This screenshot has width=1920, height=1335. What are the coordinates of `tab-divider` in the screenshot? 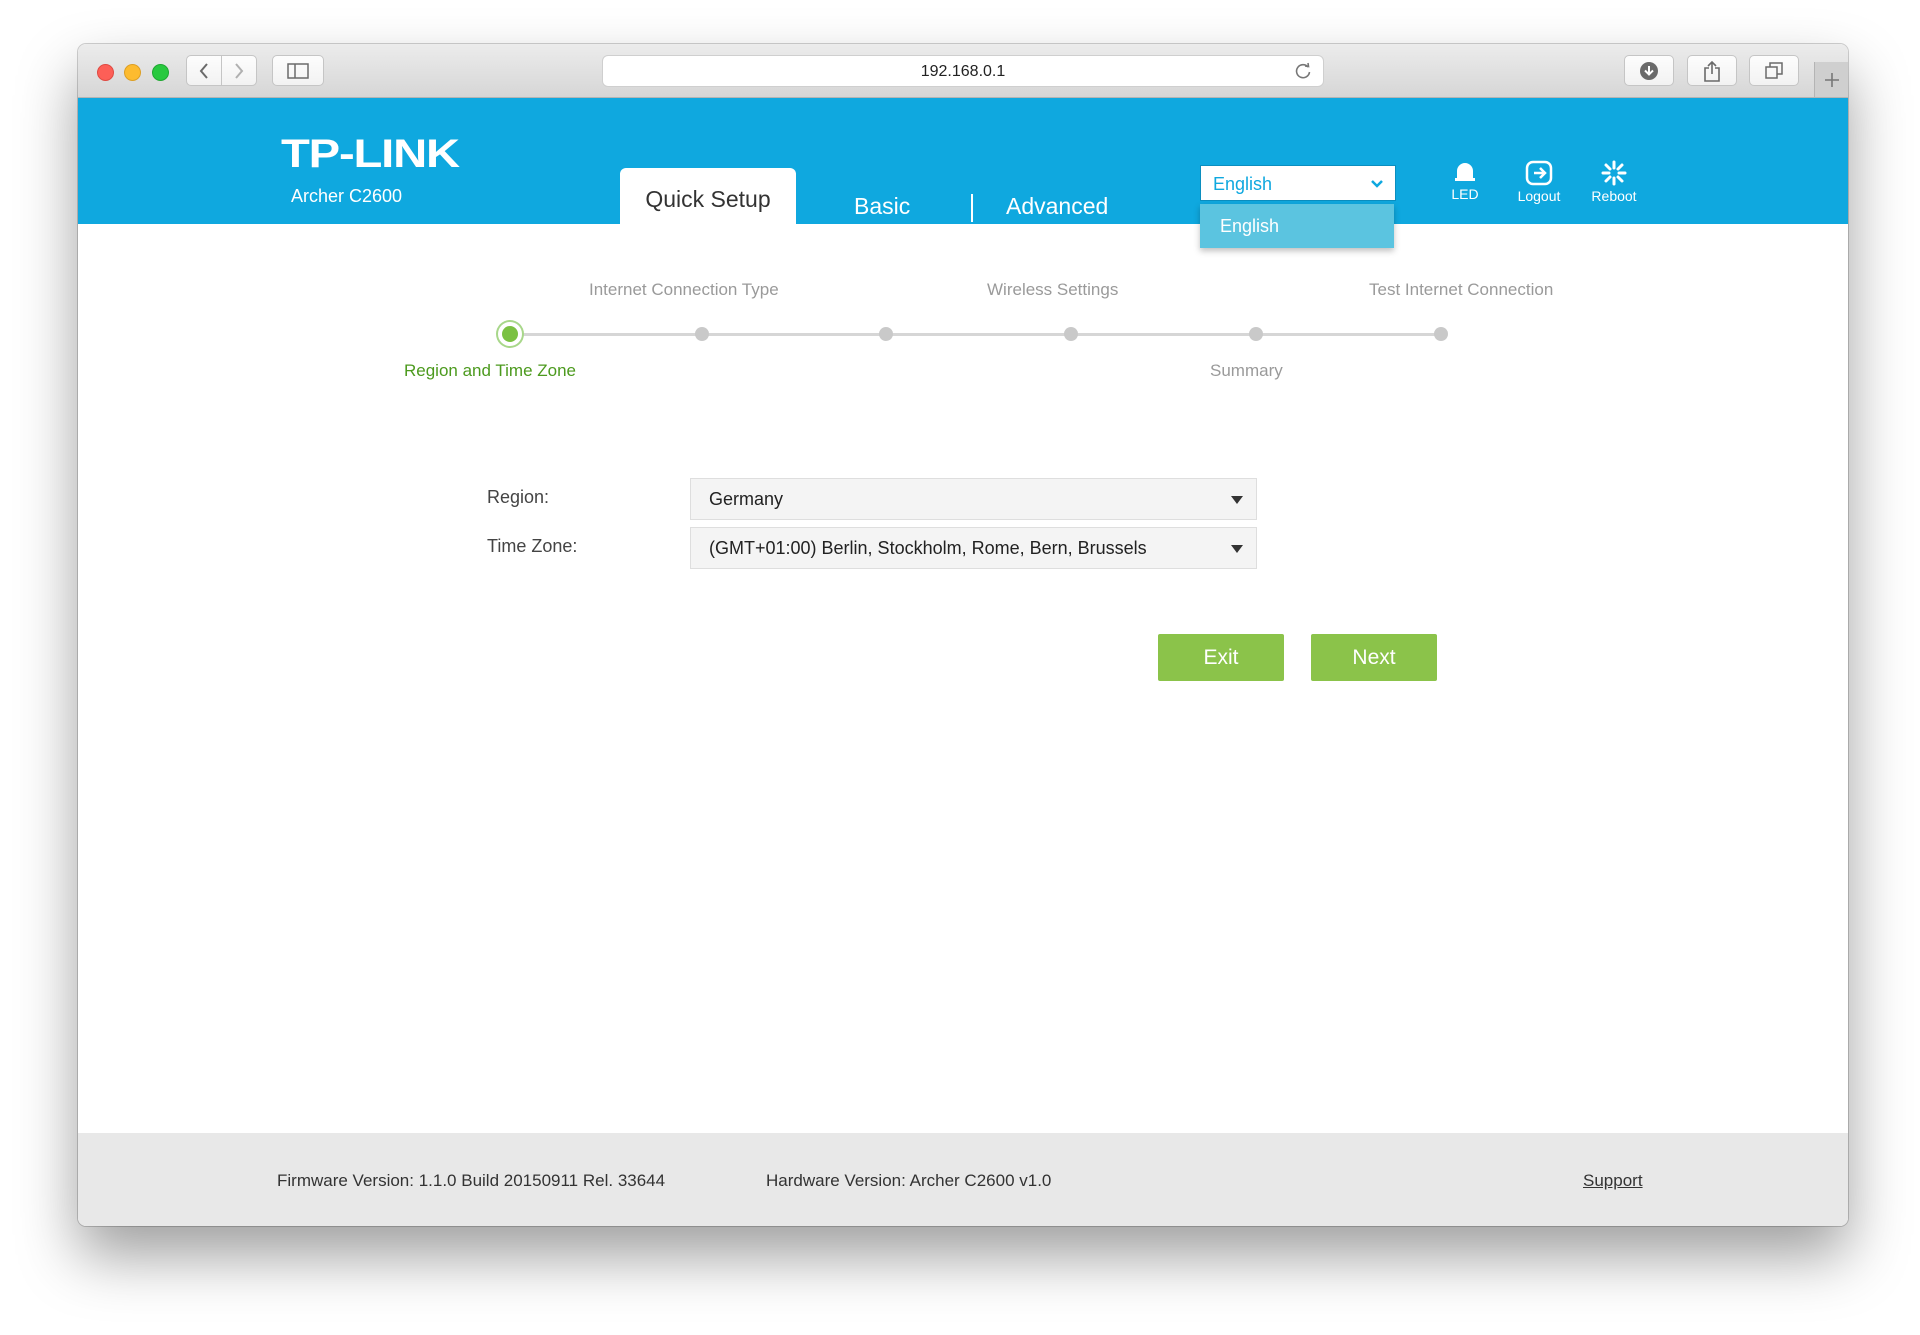 It's located at (972, 208).